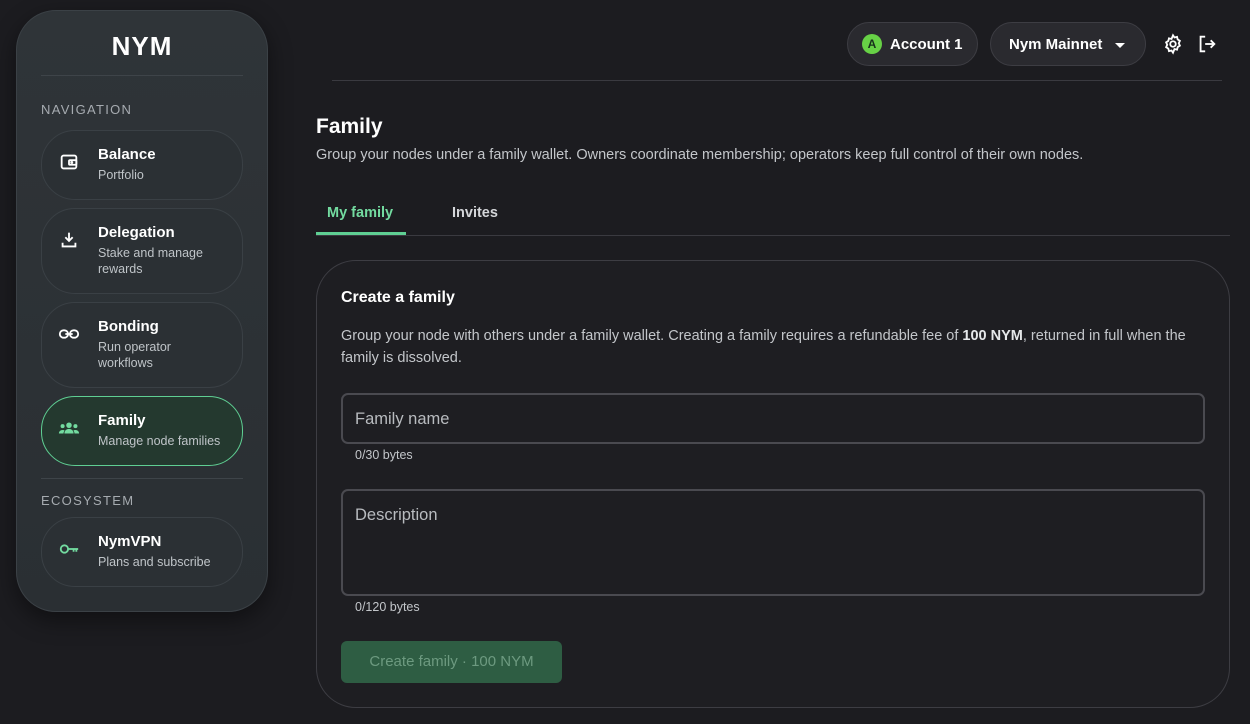 Image resolution: width=1250 pixels, height=724 pixels. Describe the element at coordinates (88, 500) in the screenshot. I see `ecosystem-section-label: ECOSYSTEM` at that location.